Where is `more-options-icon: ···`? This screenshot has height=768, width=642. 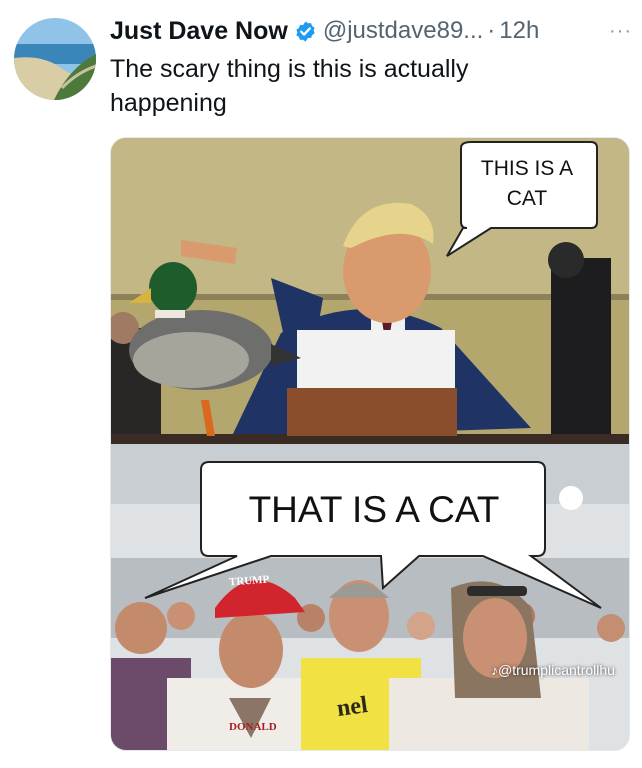 more-options-icon: ··· is located at coordinates (620, 31).